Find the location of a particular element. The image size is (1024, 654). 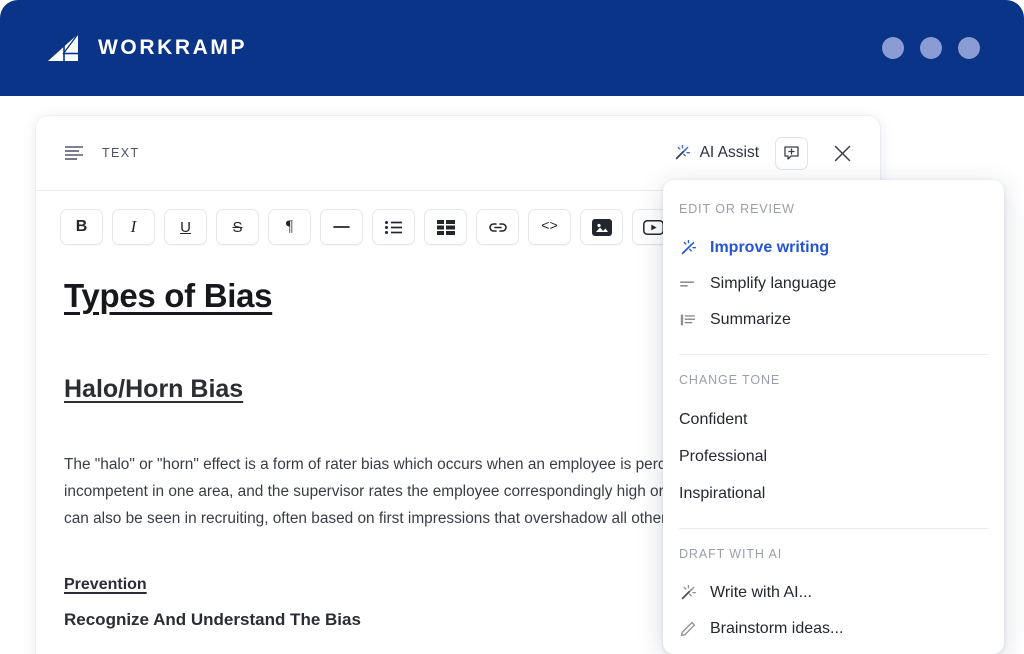

italic-button: I is located at coordinates (133, 227).